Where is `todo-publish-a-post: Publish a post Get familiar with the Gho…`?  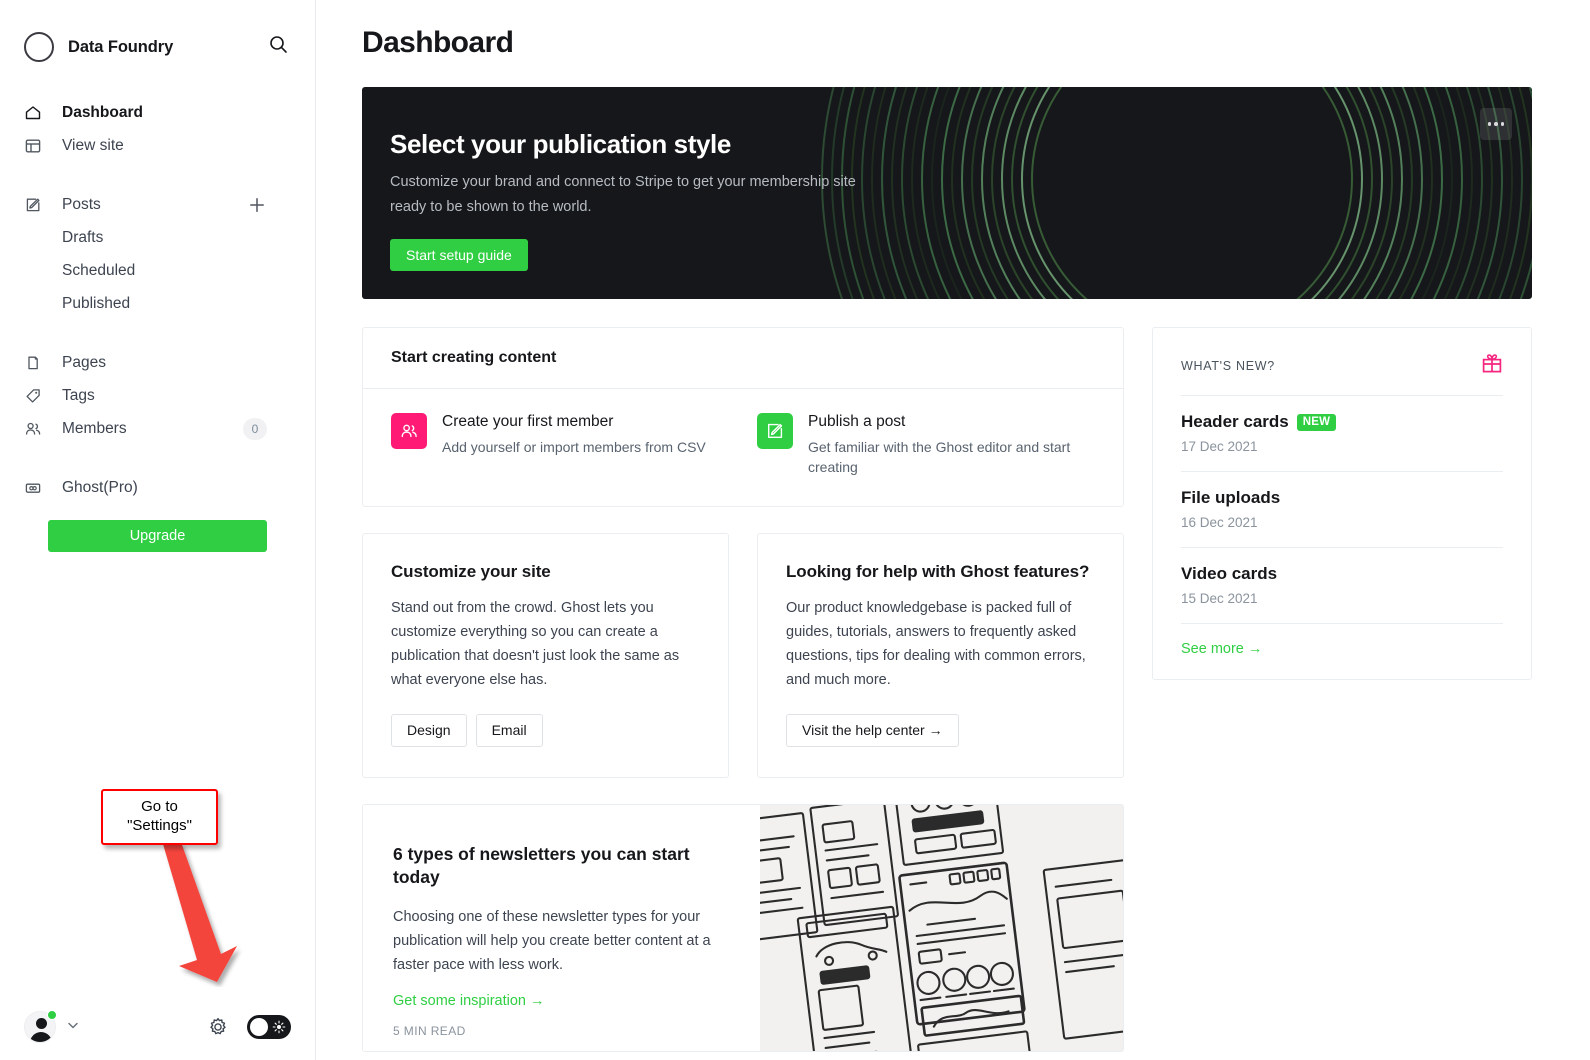
todo-publish-a-post: Publish a post Get familiar with the Gho… is located at coordinates (926, 445).